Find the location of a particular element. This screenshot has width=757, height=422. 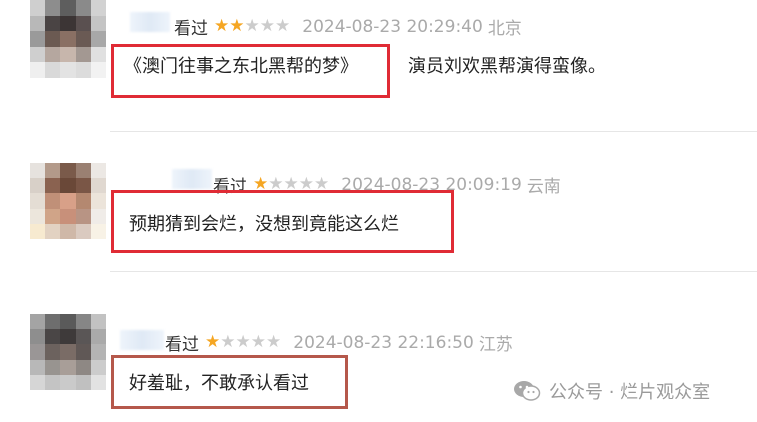

review-location: 北京 is located at coordinates (504, 29).